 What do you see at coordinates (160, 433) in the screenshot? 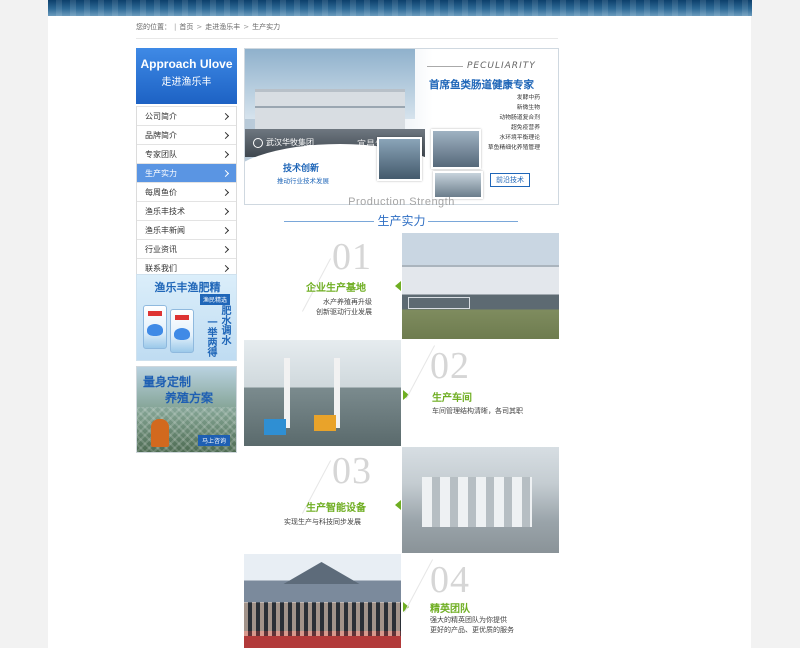
I see `fisherman-image` at bounding box center [160, 433].